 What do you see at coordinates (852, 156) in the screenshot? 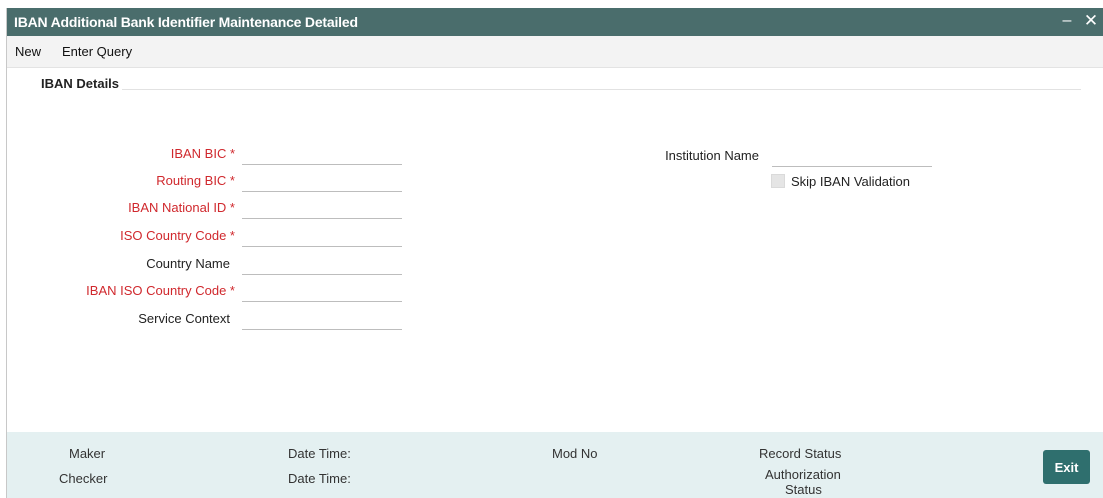
I see `institution-name-input` at bounding box center [852, 156].